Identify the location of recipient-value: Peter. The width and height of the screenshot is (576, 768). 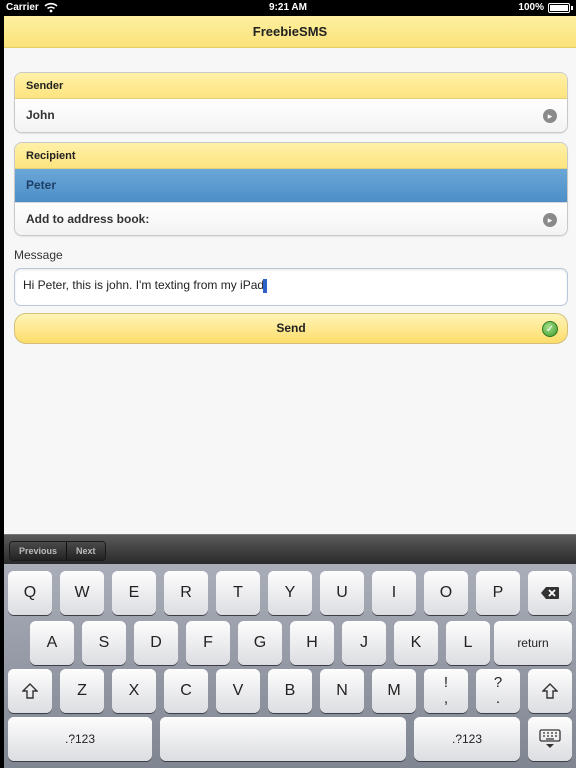
(41, 185).